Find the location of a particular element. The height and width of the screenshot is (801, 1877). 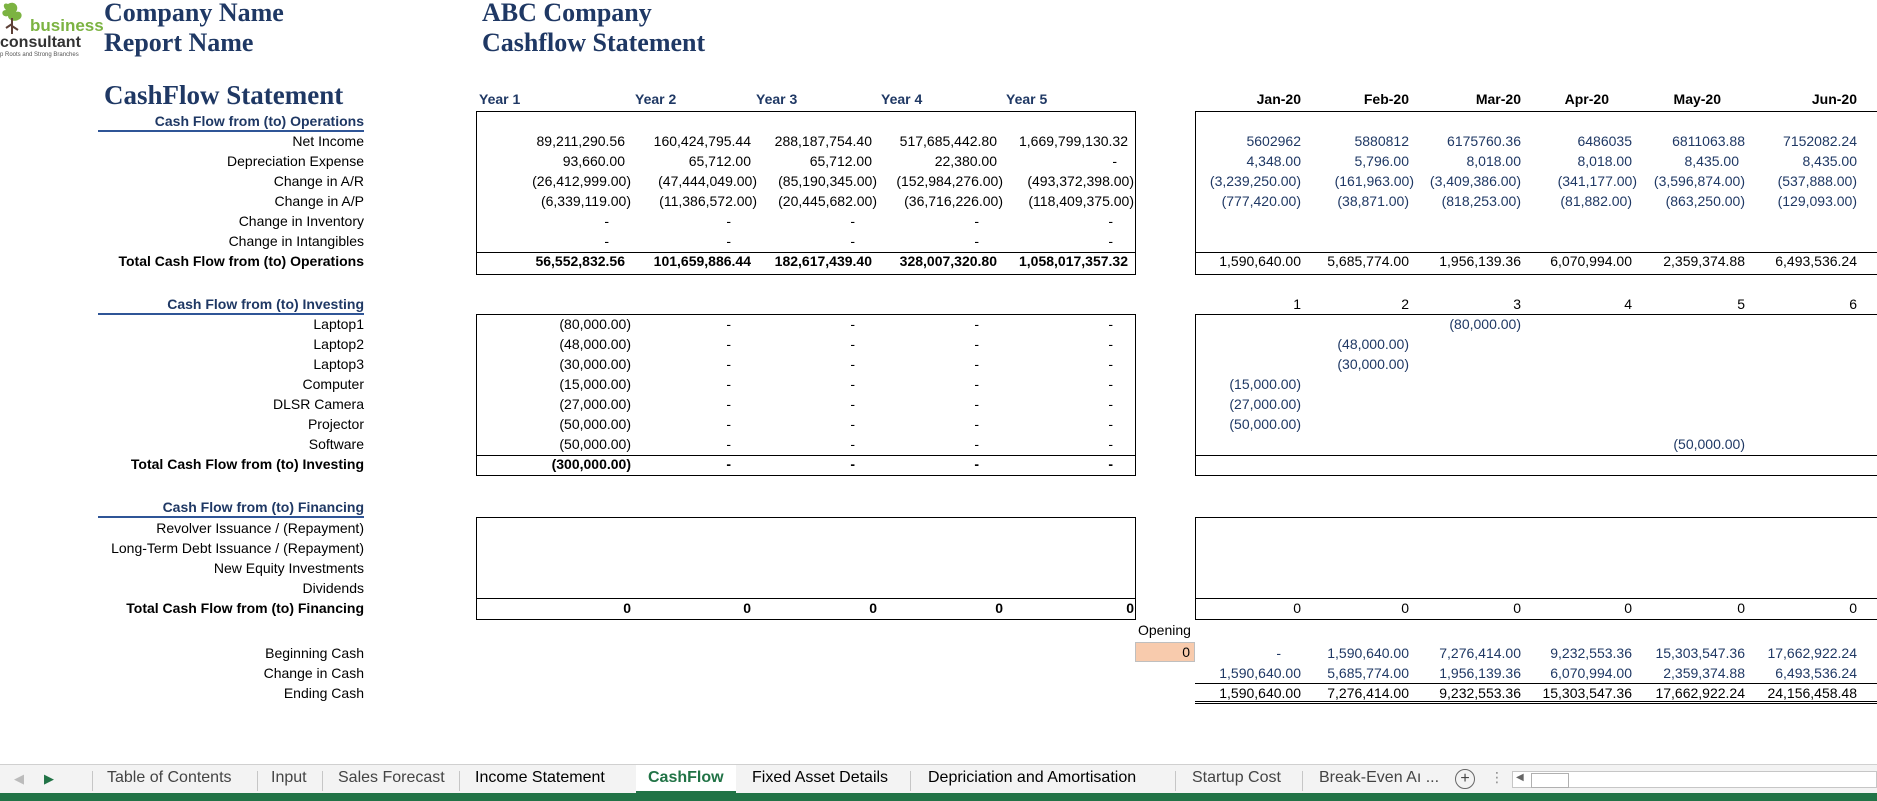

cell: 1,058,017,357.32 is located at coordinates (1073, 261).